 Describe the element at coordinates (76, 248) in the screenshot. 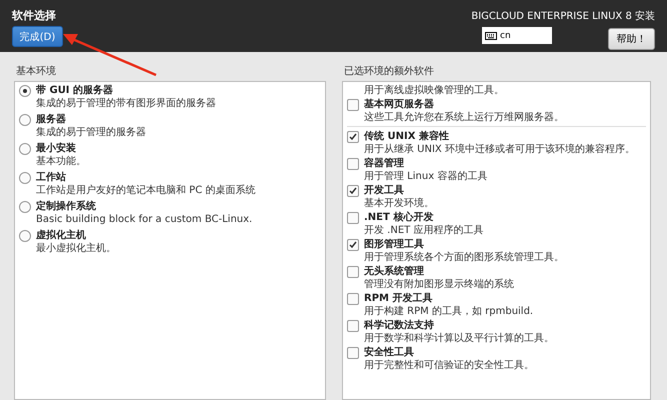

I see `environment-description: 最小虚拟化主机。` at that location.